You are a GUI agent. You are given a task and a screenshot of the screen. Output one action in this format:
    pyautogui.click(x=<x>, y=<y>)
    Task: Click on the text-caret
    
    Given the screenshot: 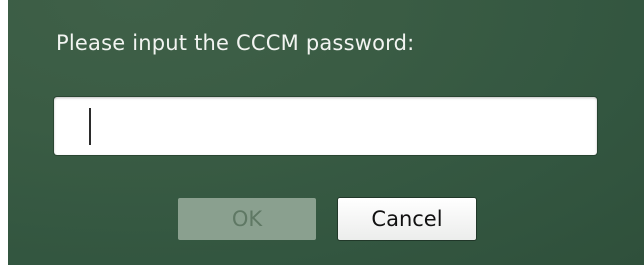 What is the action you would take?
    pyautogui.click(x=90, y=126)
    